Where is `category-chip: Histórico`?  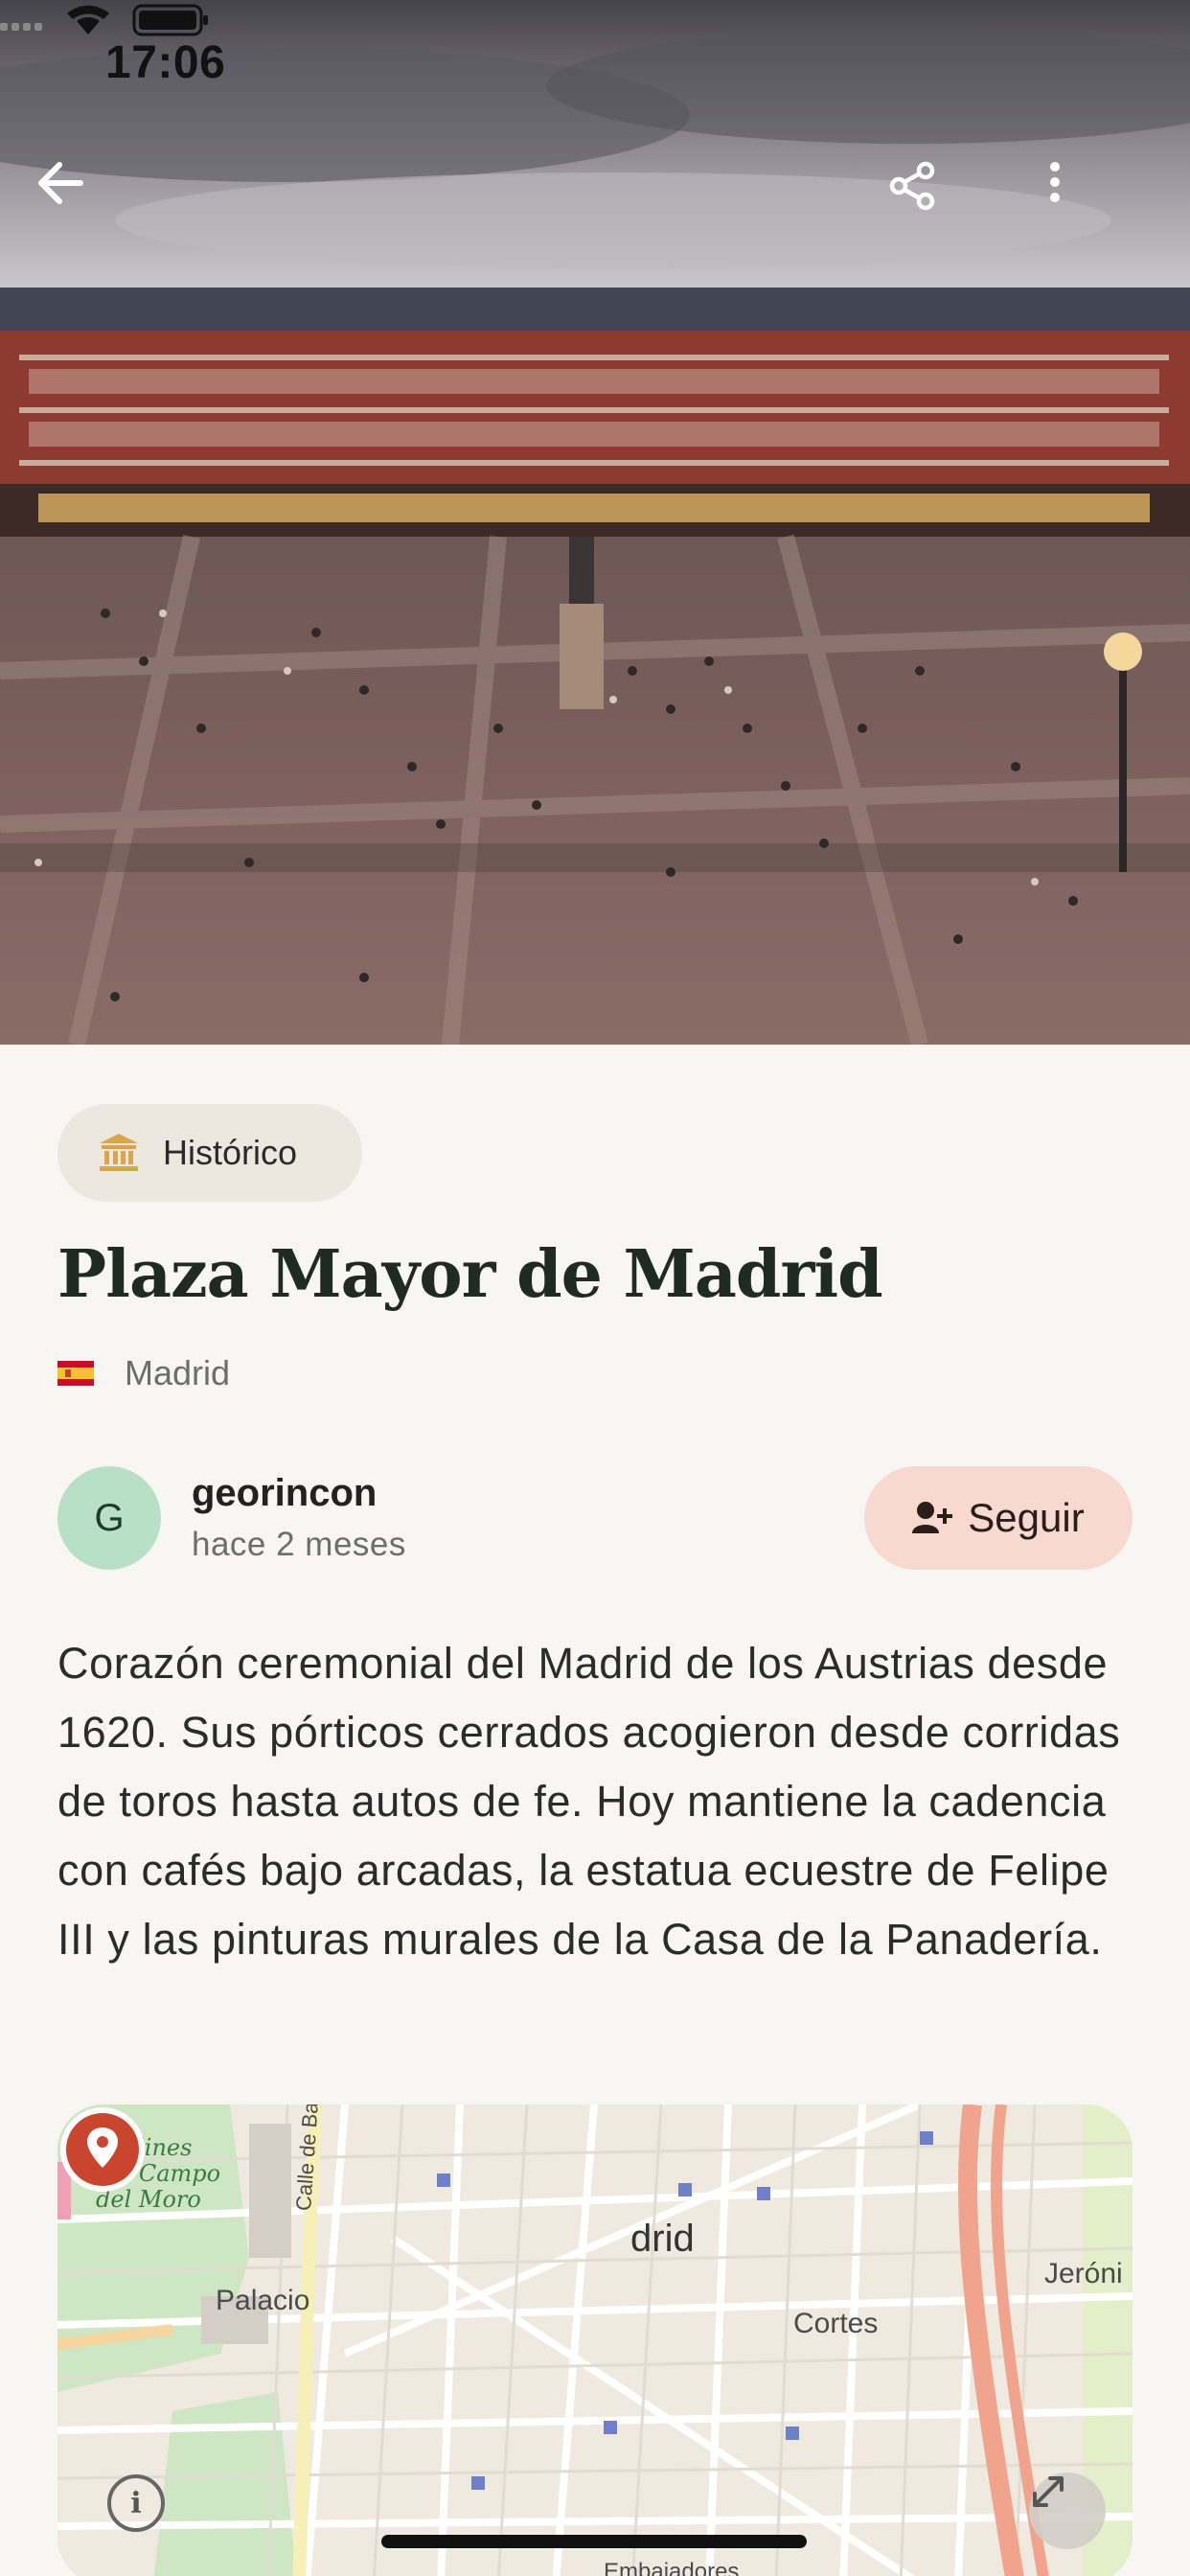
category-chip: Histórico is located at coordinates (210, 1153).